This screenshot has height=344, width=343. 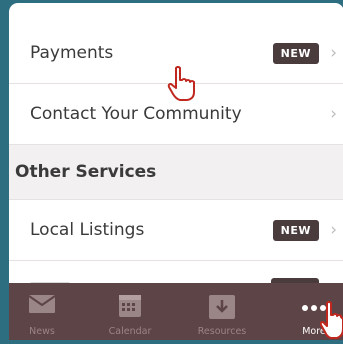 I want to click on tab-resources: Resources, so click(x=222, y=311).